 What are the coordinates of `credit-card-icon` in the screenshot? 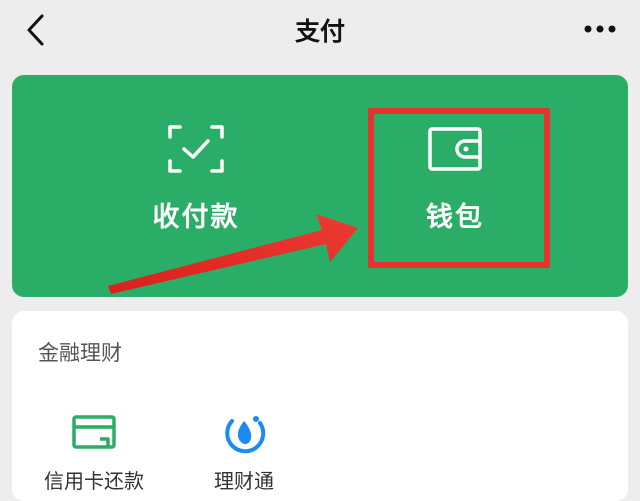 It's located at (94, 432).